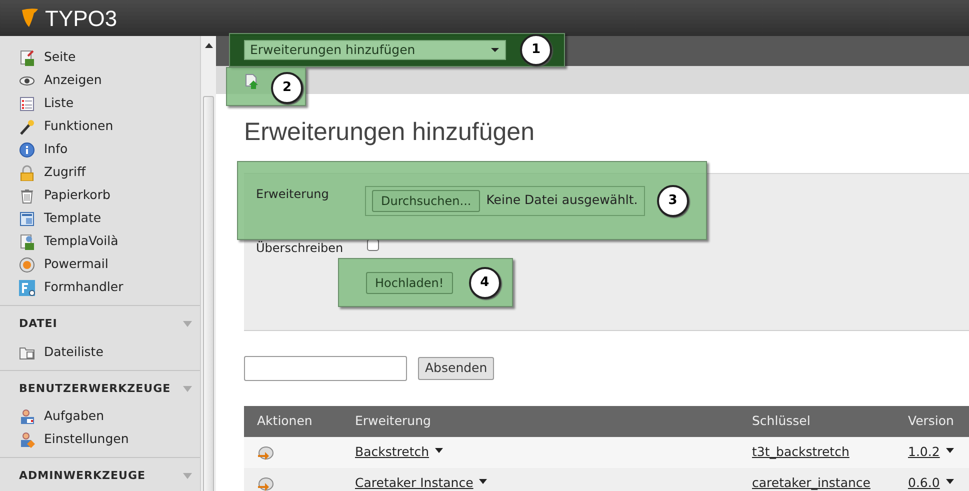 The image size is (969, 491). What do you see at coordinates (100, 149) in the screenshot?
I see `sidebar-item: Info` at bounding box center [100, 149].